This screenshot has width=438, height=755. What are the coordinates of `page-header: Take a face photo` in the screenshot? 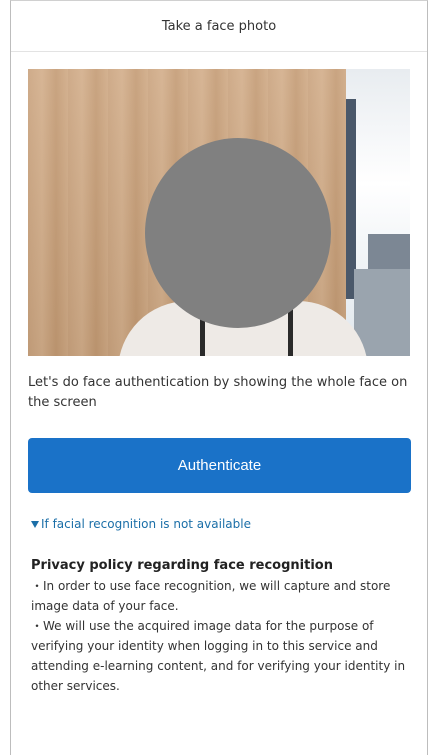 It's located at (219, 26).